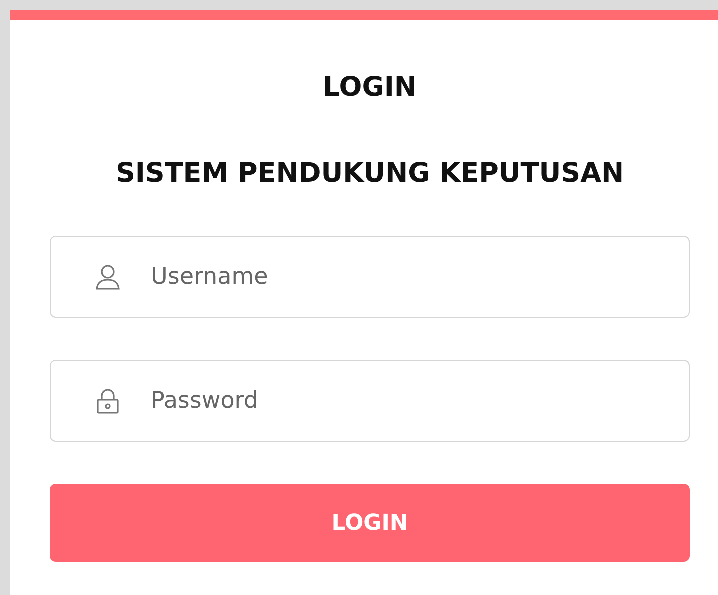  Describe the element at coordinates (108, 401) in the screenshot. I see `lock-icon` at that location.